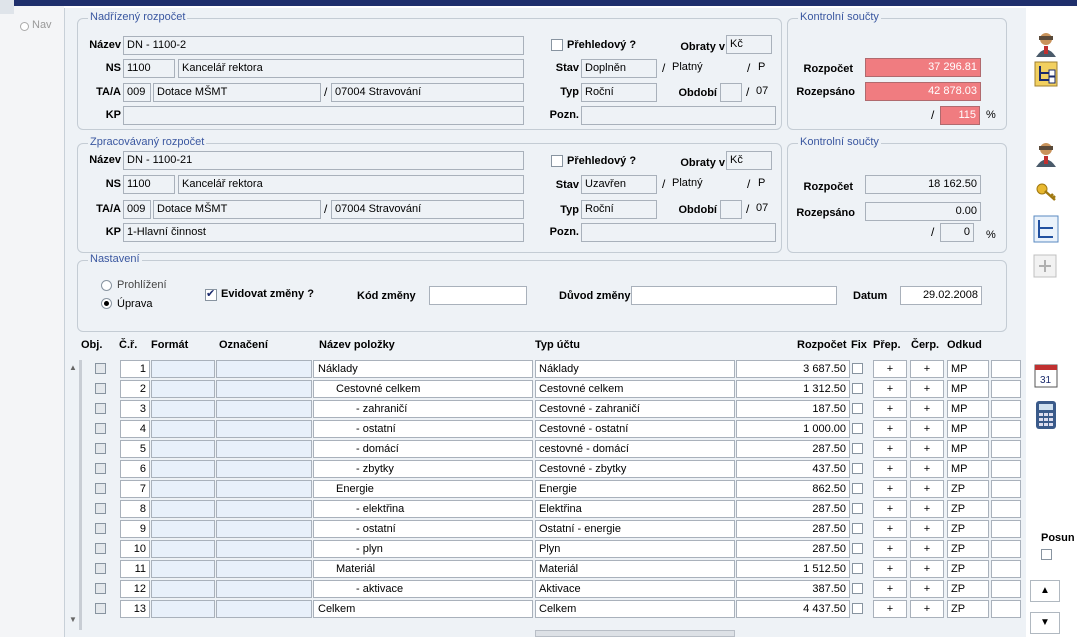 Image resolution: width=1077 pixels, height=637 pixels. Describe the element at coordinates (765, 184) in the screenshot. I see `processed-stav3-field: P` at that location.